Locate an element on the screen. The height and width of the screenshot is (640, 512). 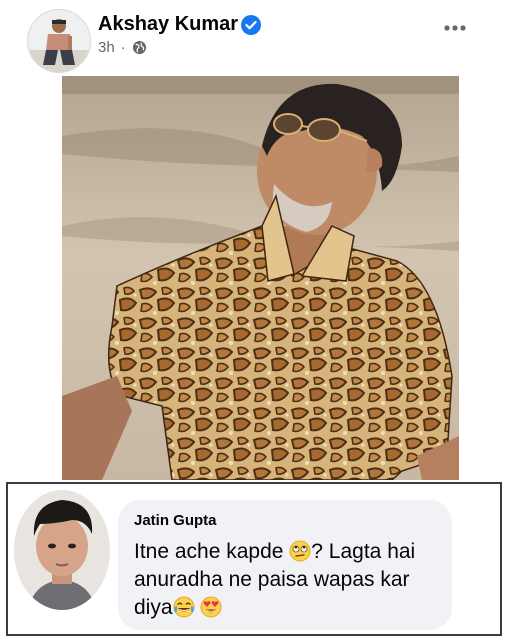
commenter-avatar is located at coordinates (62, 550).